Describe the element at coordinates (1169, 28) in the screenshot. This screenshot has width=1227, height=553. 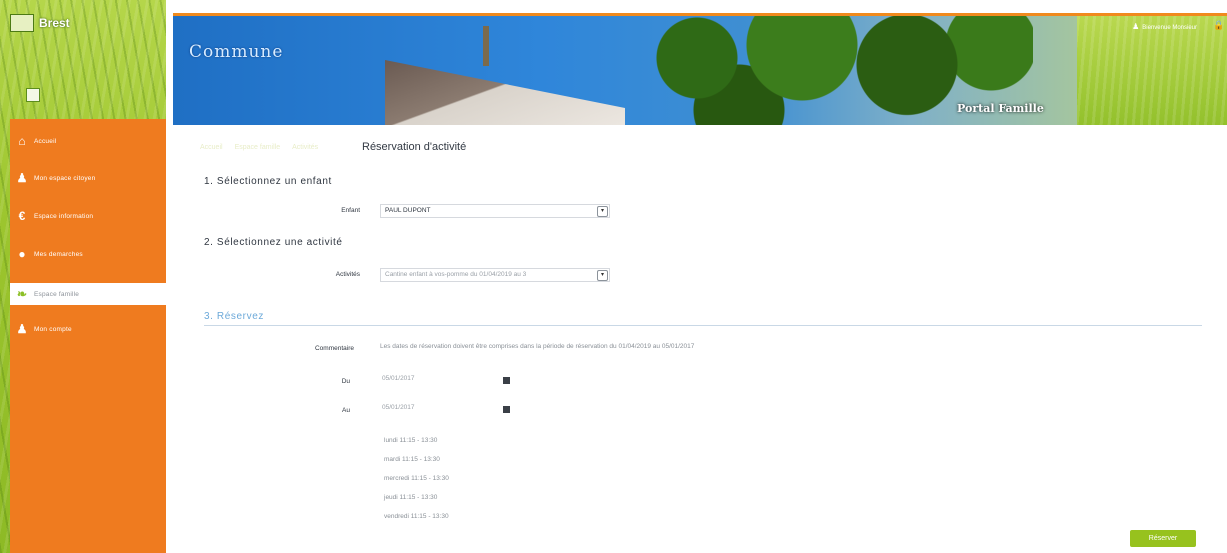
I see `user-link-label: Bienvenue Monsieur` at that location.